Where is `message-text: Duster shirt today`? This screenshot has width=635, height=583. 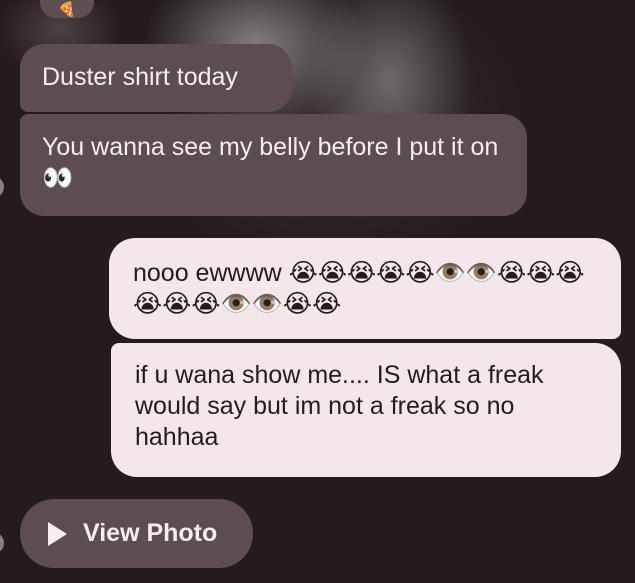 message-text: Duster shirt today is located at coordinates (140, 77).